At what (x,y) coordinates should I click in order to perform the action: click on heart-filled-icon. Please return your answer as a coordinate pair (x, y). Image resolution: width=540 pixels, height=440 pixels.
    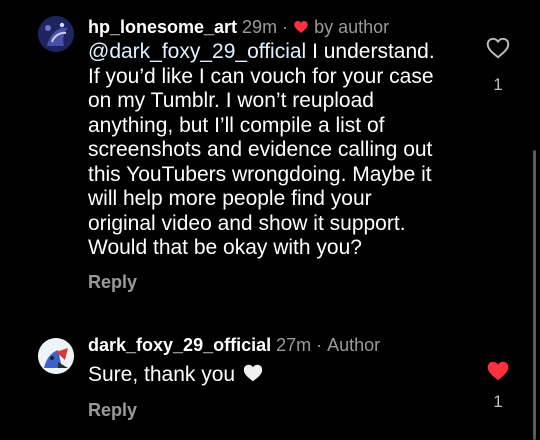
    Looking at the image, I should click on (498, 371).